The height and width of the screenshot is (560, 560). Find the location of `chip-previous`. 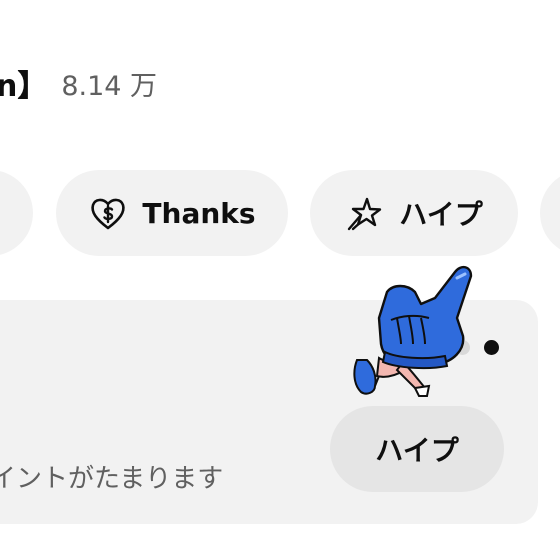

chip-previous is located at coordinates (16, 213).